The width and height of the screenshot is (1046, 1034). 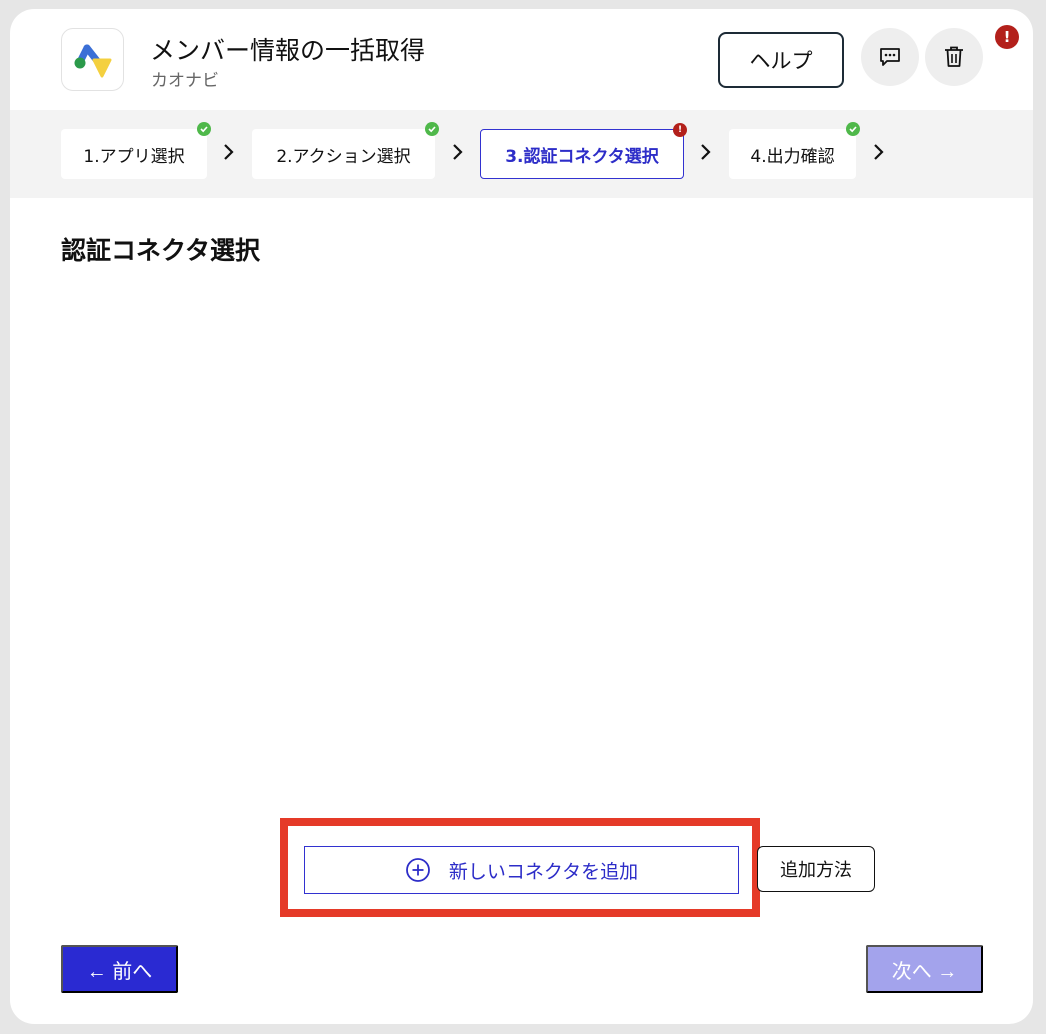 I want to click on add-connector-button: 新しいコネクタを追加, so click(x=521, y=870).